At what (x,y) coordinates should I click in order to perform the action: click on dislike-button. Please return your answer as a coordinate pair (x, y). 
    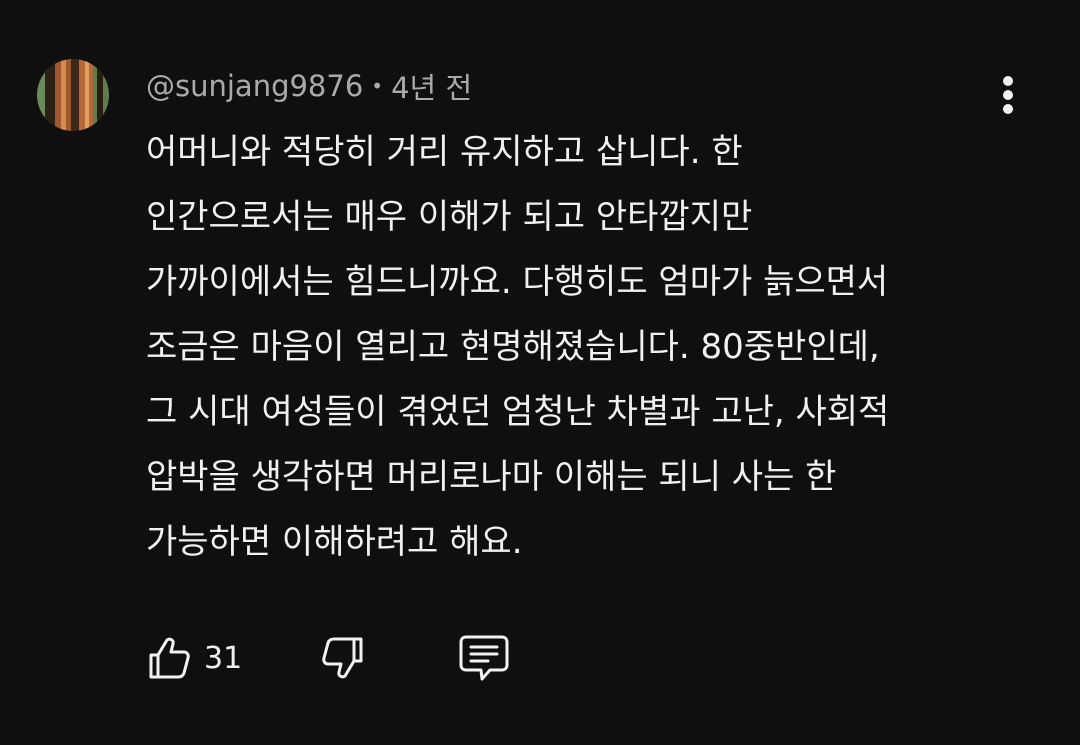
    Looking at the image, I should click on (342, 658).